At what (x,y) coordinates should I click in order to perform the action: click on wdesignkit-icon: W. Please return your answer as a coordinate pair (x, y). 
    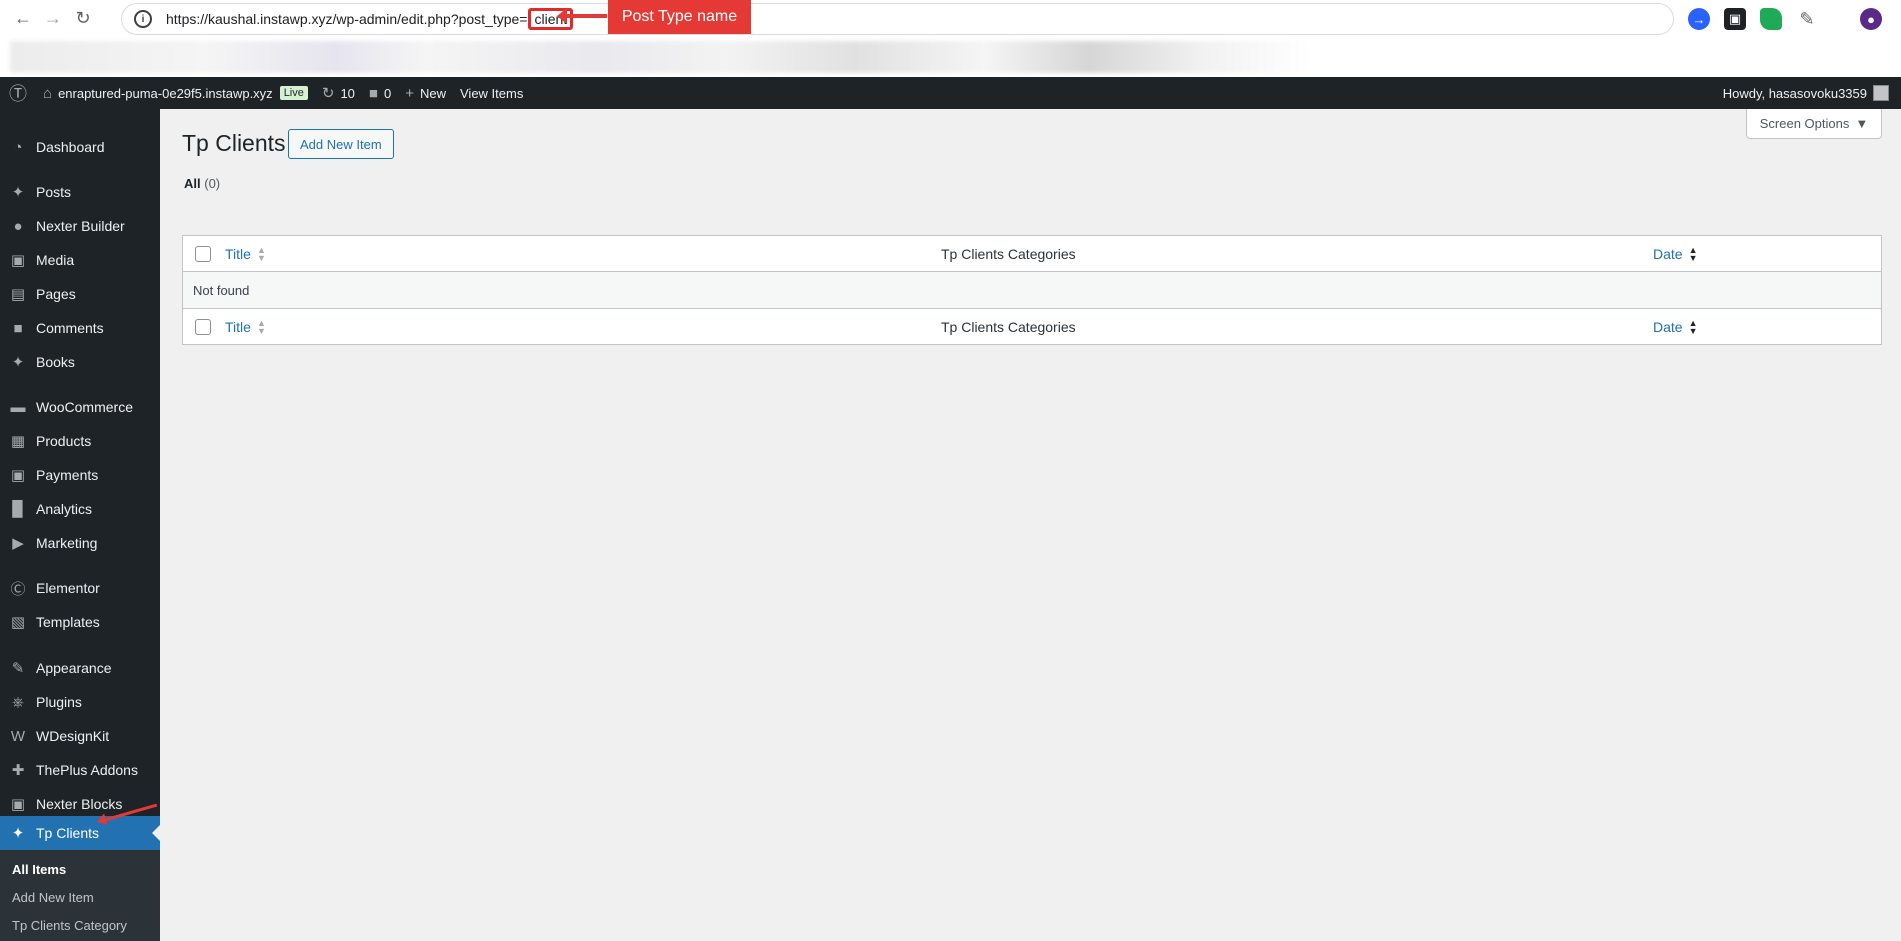
    Looking at the image, I should click on (18, 736).